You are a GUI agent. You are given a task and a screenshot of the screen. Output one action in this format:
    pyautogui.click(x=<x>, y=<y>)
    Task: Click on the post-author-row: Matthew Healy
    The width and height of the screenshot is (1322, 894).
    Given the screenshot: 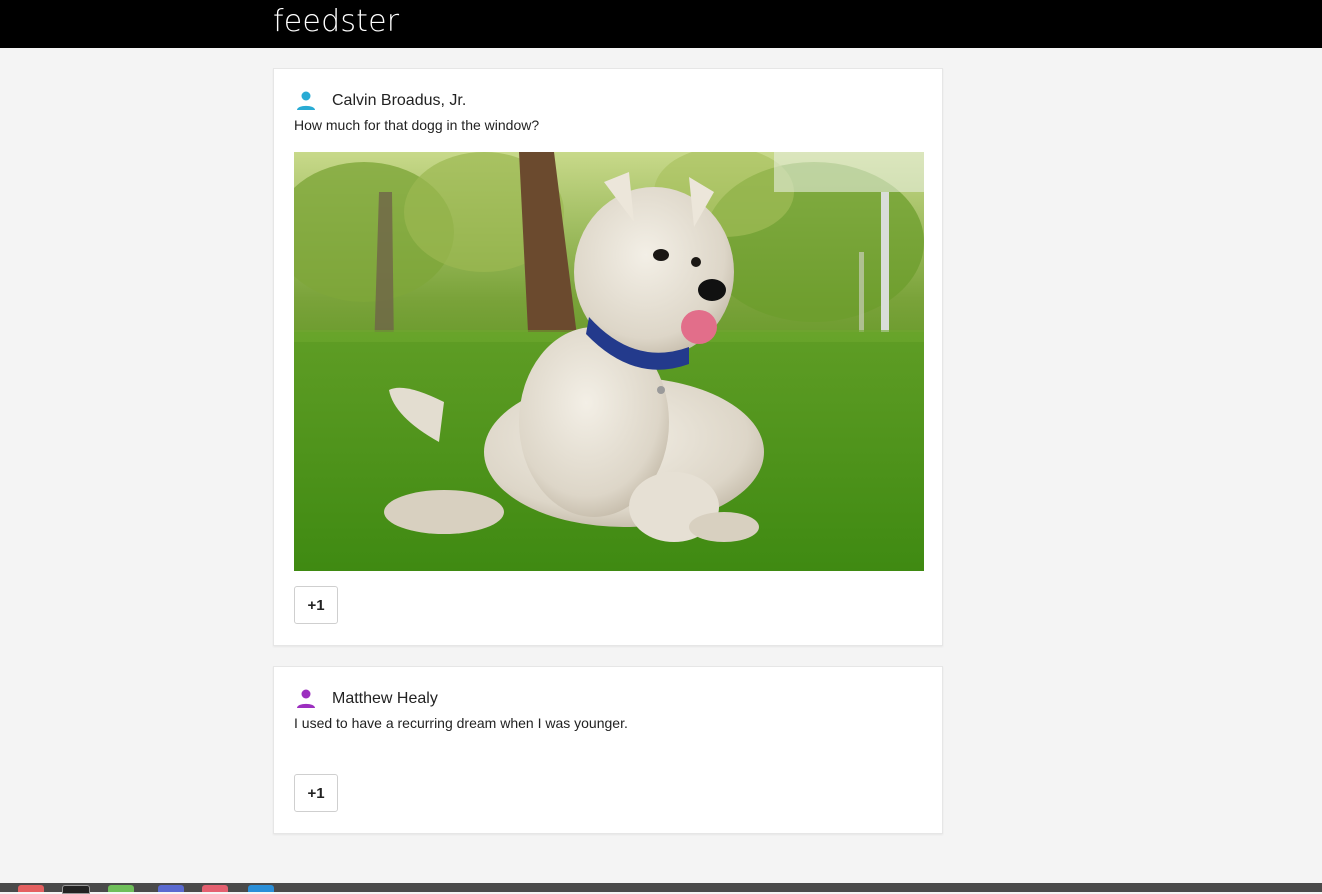 What is the action you would take?
    pyautogui.click(x=608, y=699)
    